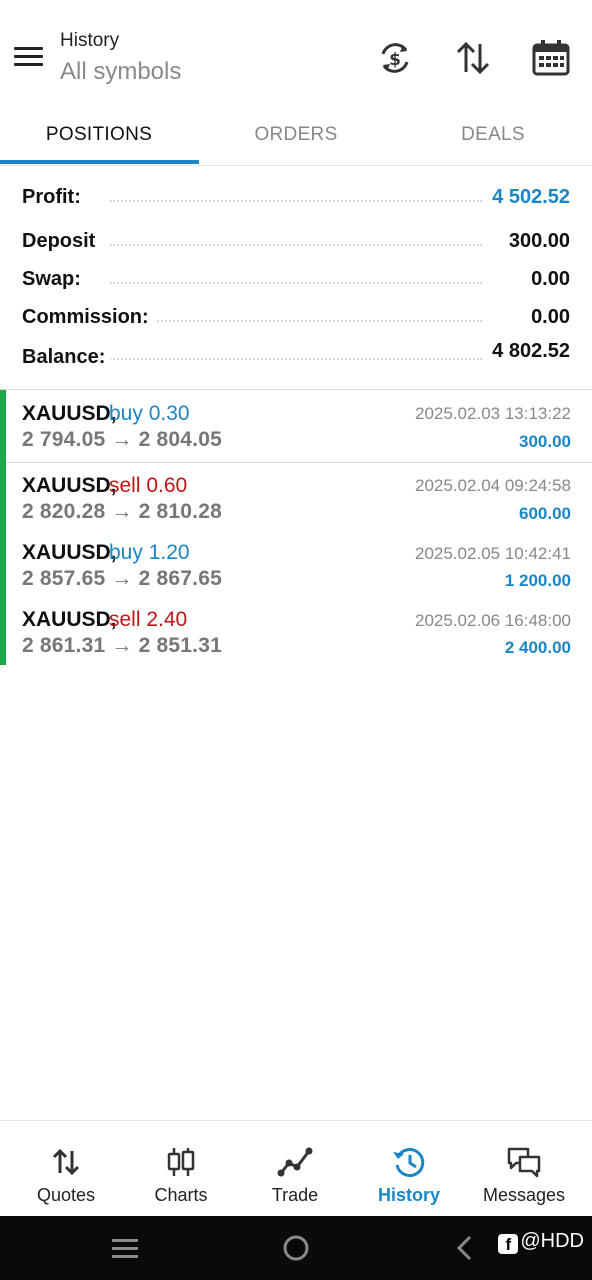 This screenshot has height=1280, width=592. What do you see at coordinates (296, 280) in the screenshot?
I see `summary-swap: Swap: 0.00` at bounding box center [296, 280].